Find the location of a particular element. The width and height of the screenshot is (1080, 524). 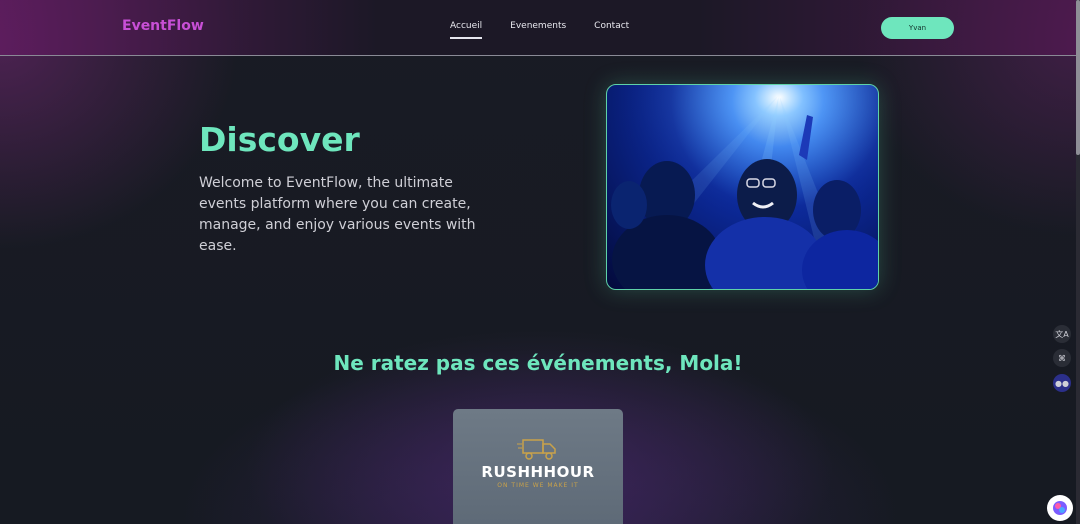

assistant-fab-icon is located at coordinates (1060, 508).